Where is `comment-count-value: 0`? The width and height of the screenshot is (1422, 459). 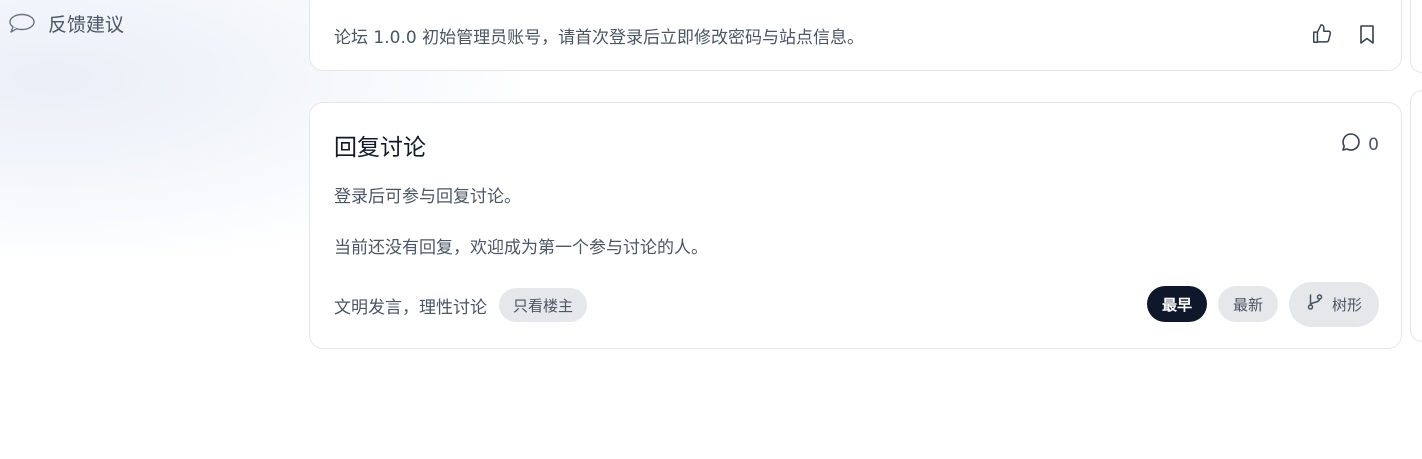
comment-count-value: 0 is located at coordinates (1373, 144).